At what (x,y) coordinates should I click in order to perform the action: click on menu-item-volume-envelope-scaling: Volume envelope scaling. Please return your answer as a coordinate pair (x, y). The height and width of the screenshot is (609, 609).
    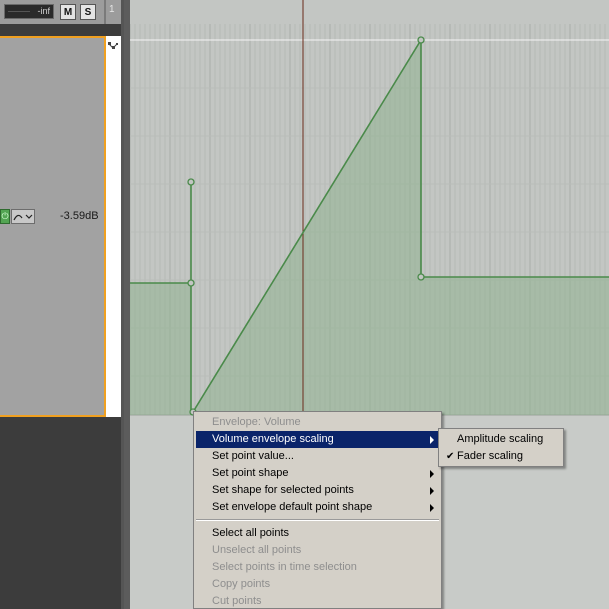
    Looking at the image, I should click on (317, 439).